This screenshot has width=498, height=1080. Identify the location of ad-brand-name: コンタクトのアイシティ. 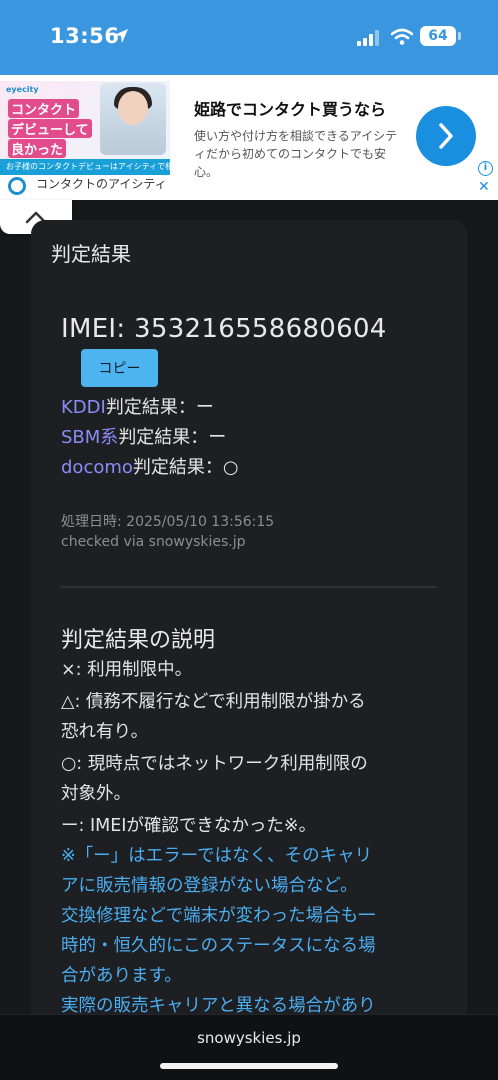
(101, 183).